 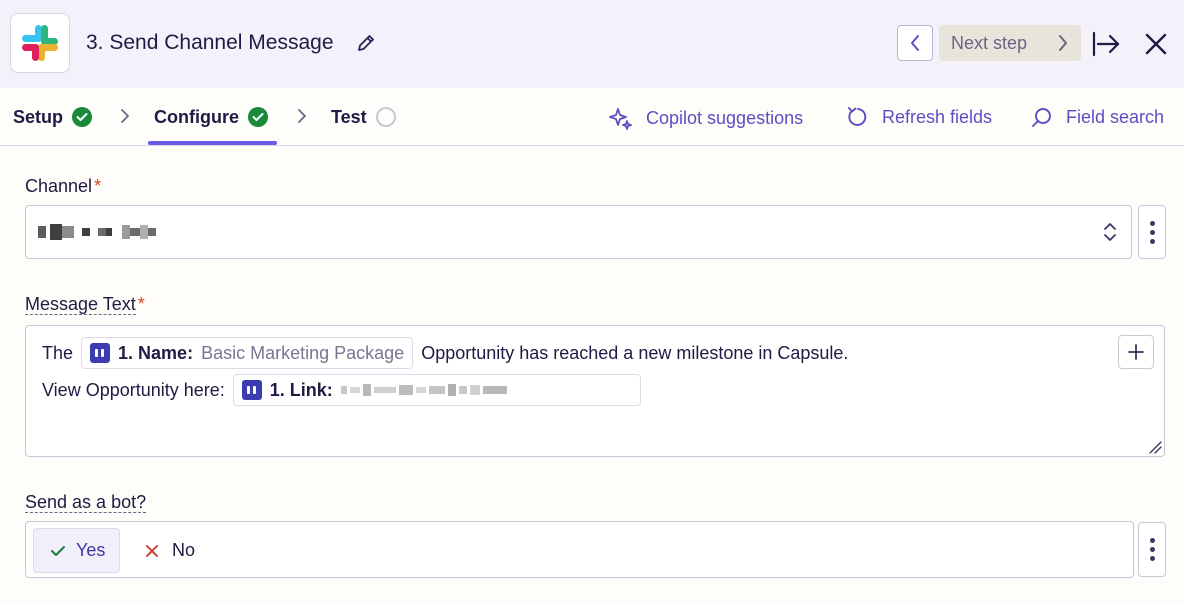 I want to click on resize-handle-icon, so click(x=1155, y=447).